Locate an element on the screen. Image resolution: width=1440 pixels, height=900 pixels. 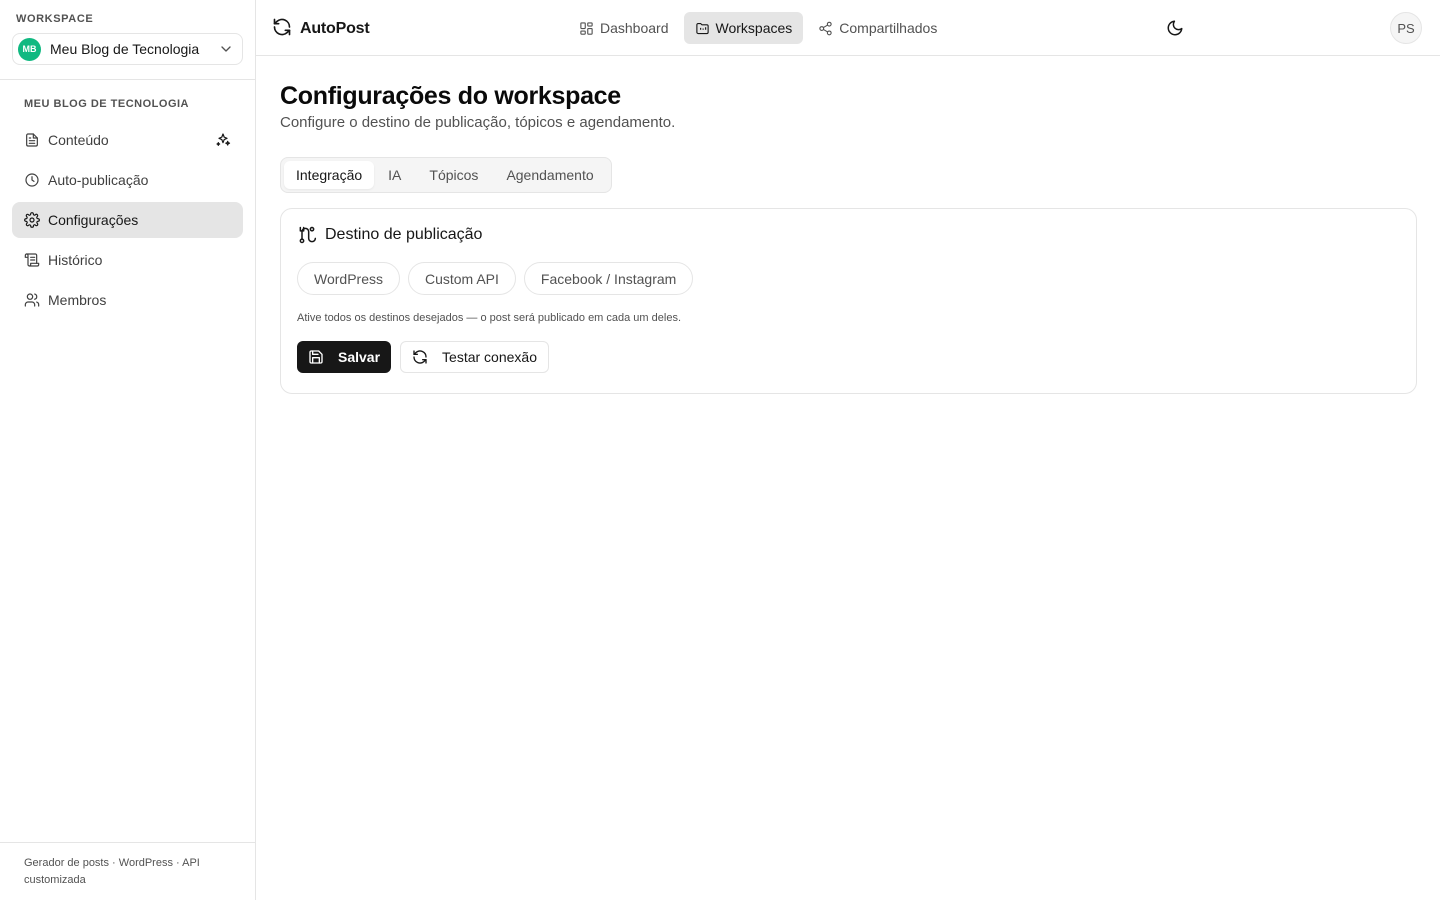
file-text-icon is located at coordinates (32, 140).